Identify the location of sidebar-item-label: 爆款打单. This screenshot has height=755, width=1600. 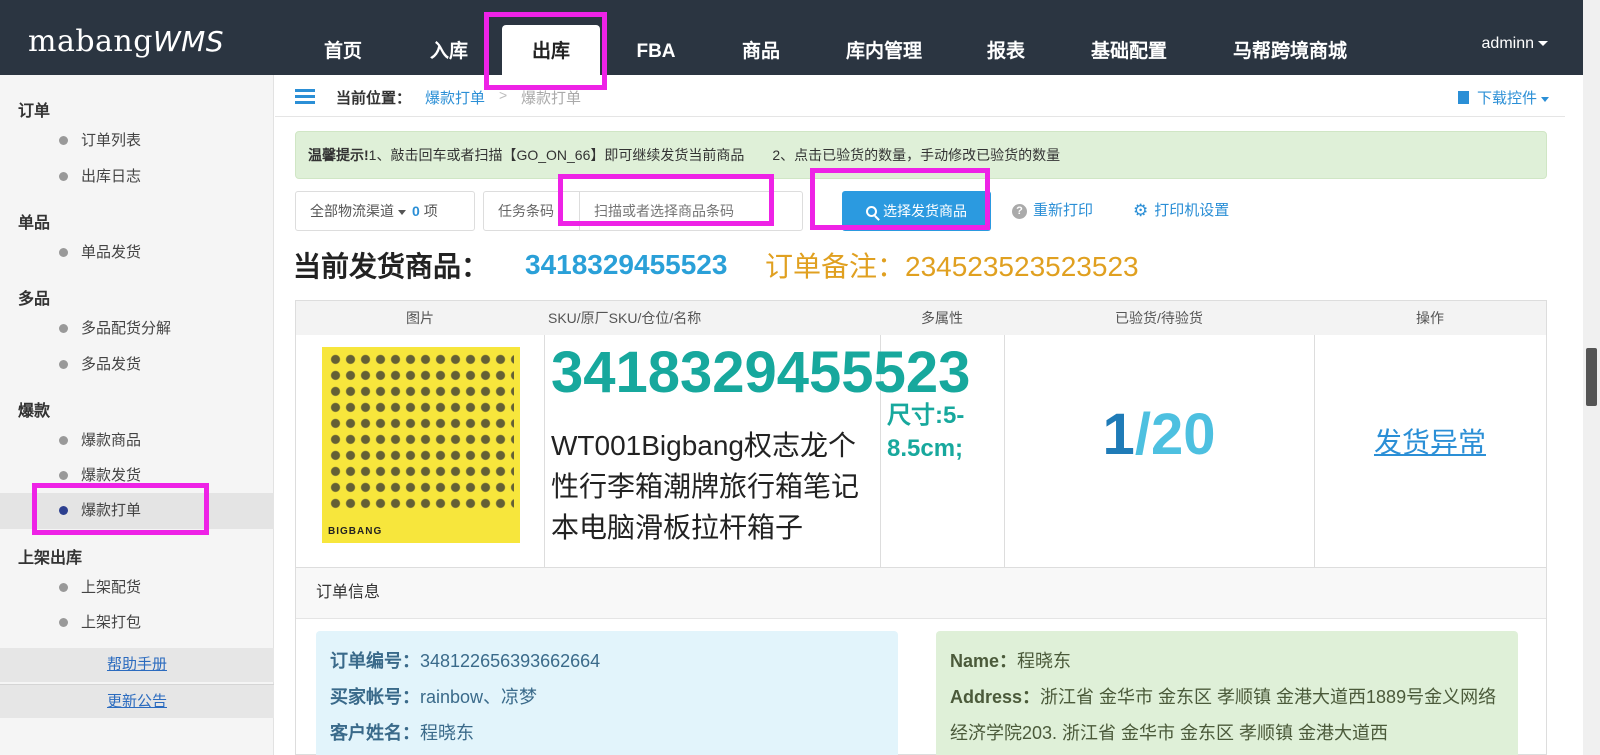
(111, 510).